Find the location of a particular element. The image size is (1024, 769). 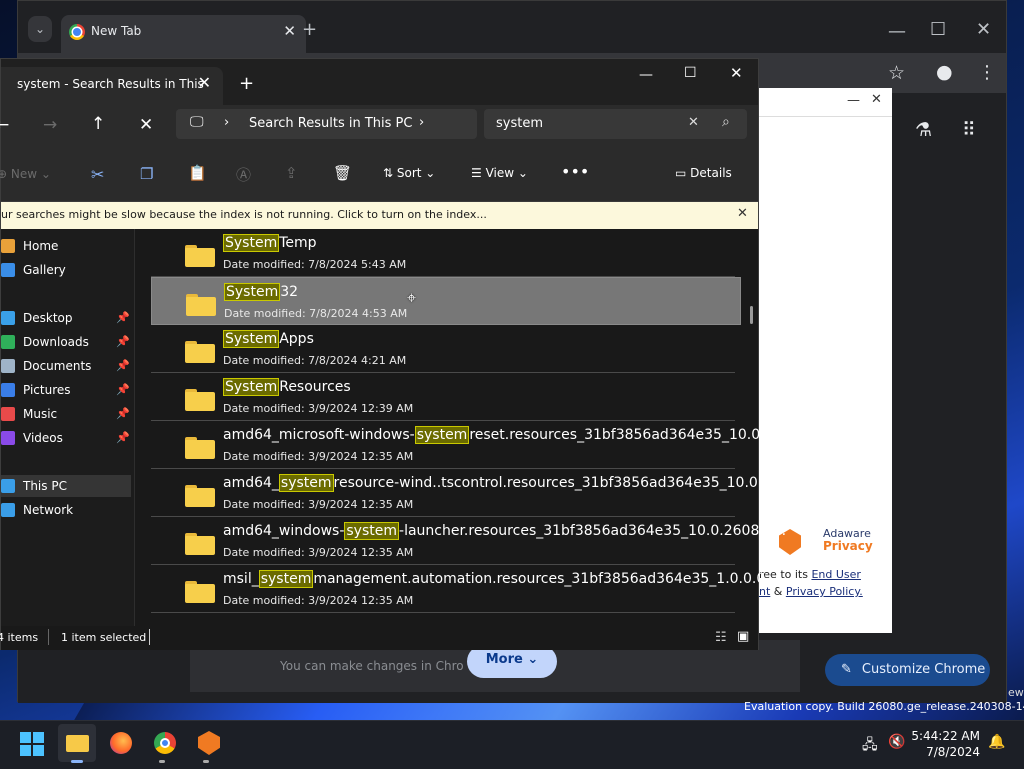

result-date: Date modified: 3/9/2024 12:35 AM is located at coordinates (318, 600).